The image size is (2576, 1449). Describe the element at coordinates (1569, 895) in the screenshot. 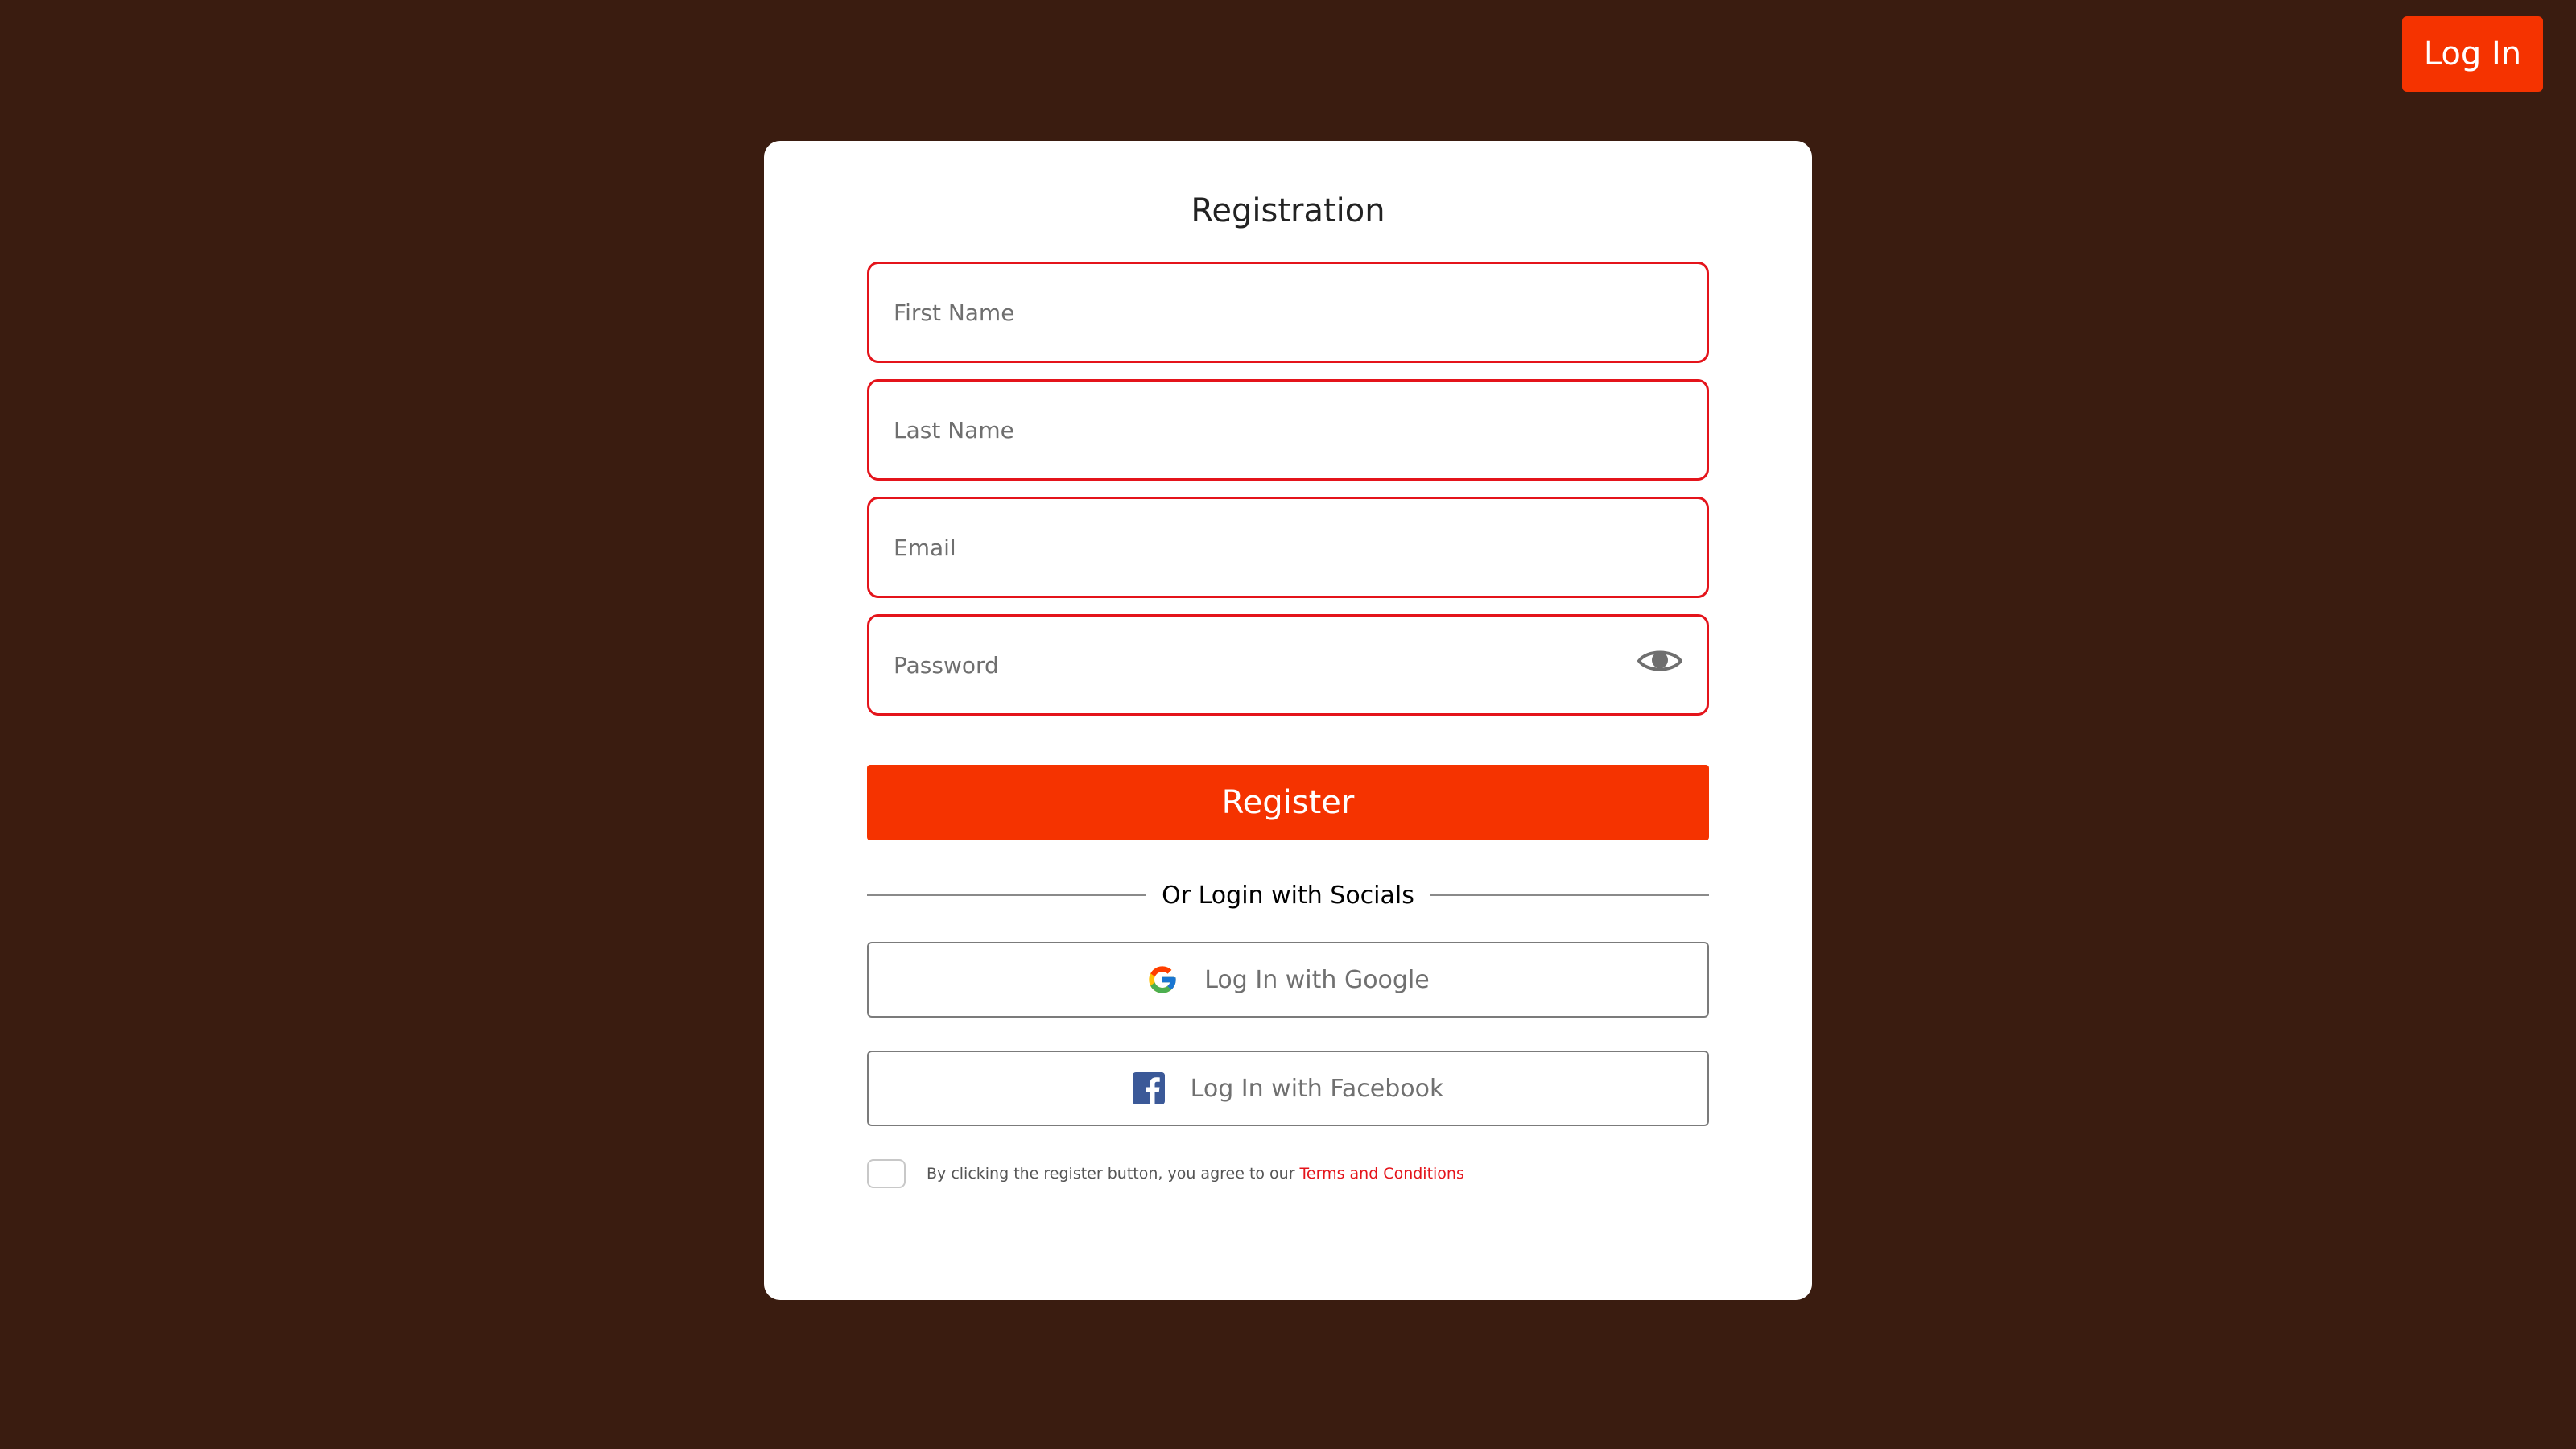

I see `divider-line-right` at that location.